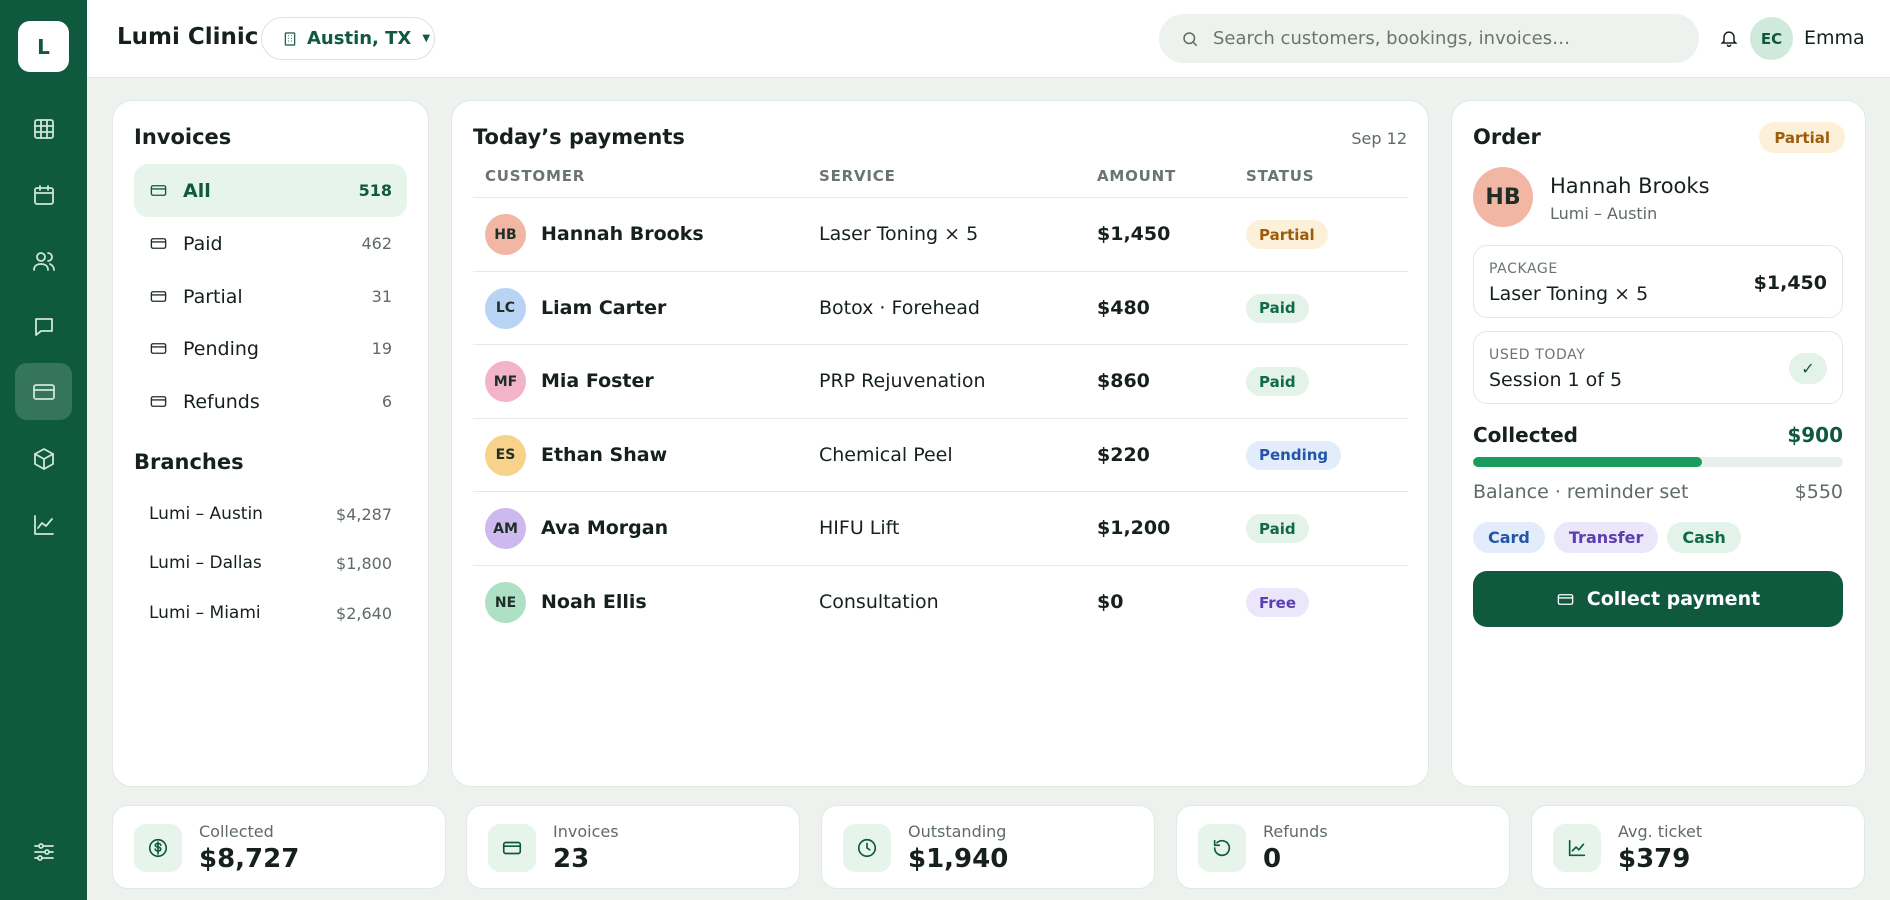 Image resolution: width=1890 pixels, height=900 pixels. I want to click on customer-name: Ava Morgan, so click(604, 528).